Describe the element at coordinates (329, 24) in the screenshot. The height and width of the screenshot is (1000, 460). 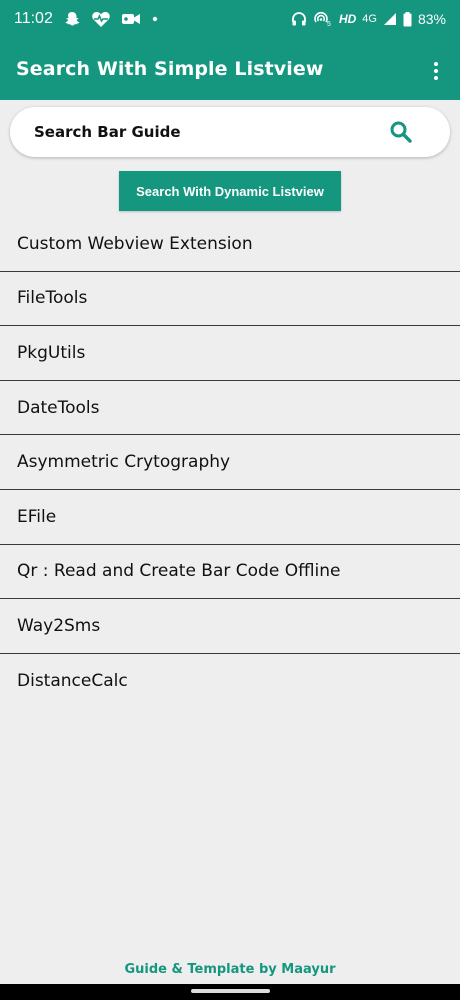
I see `svg-text: 5` at that location.